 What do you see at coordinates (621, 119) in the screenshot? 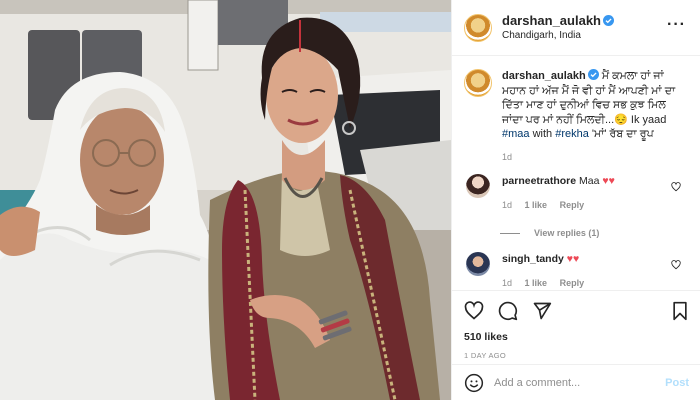
I see `caption-emoji: 😔` at bounding box center [621, 119].